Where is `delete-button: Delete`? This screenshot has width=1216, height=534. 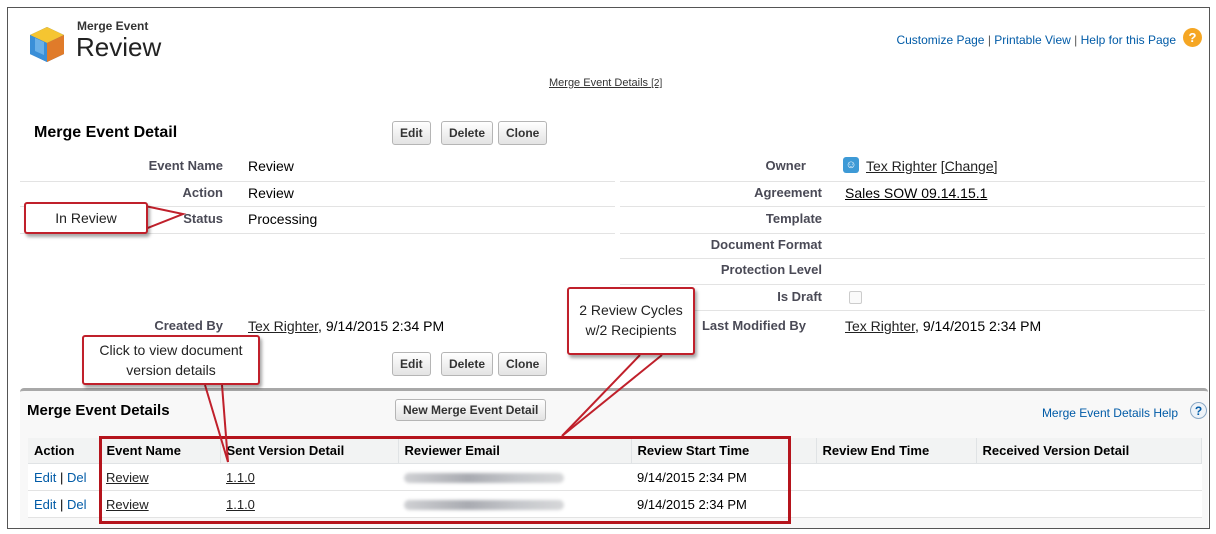 delete-button: Delete is located at coordinates (467, 133).